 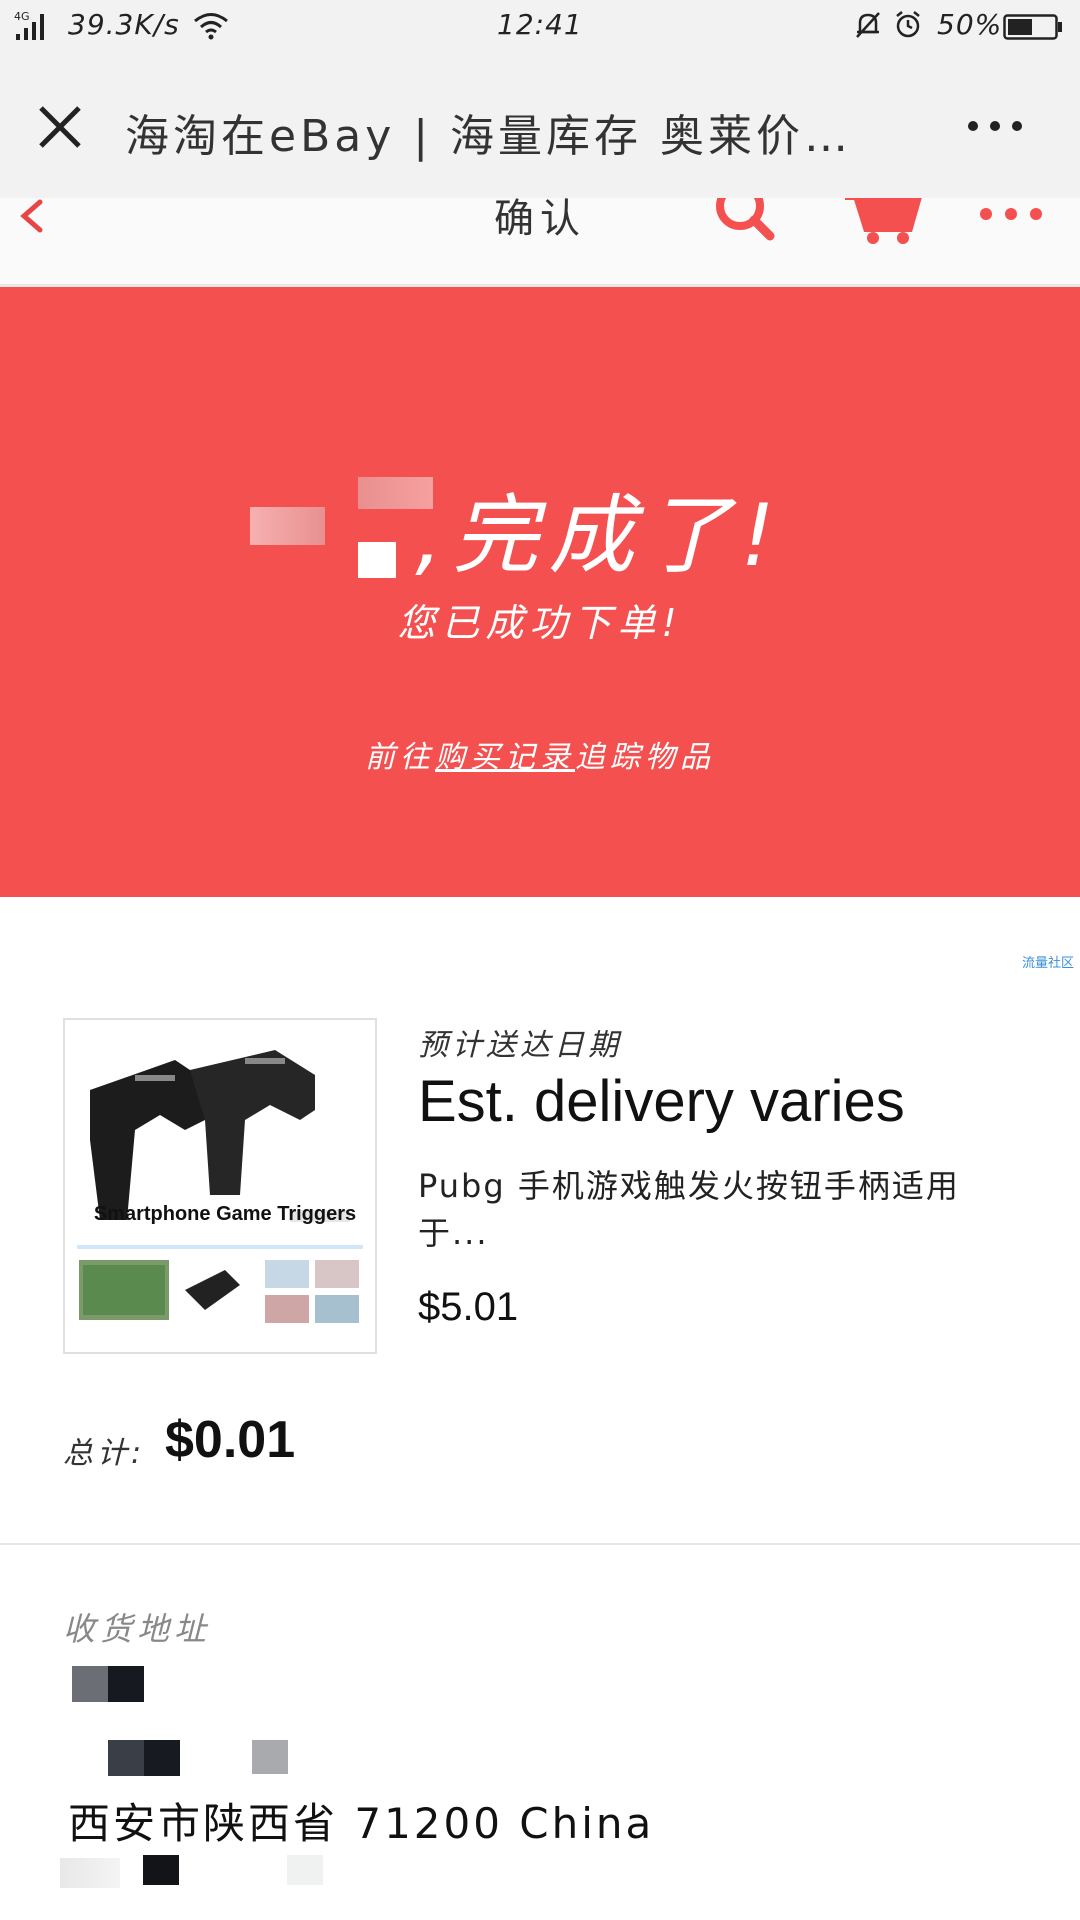 I want to click on ebay-nav-bar: 确认, so click(x=540, y=242).